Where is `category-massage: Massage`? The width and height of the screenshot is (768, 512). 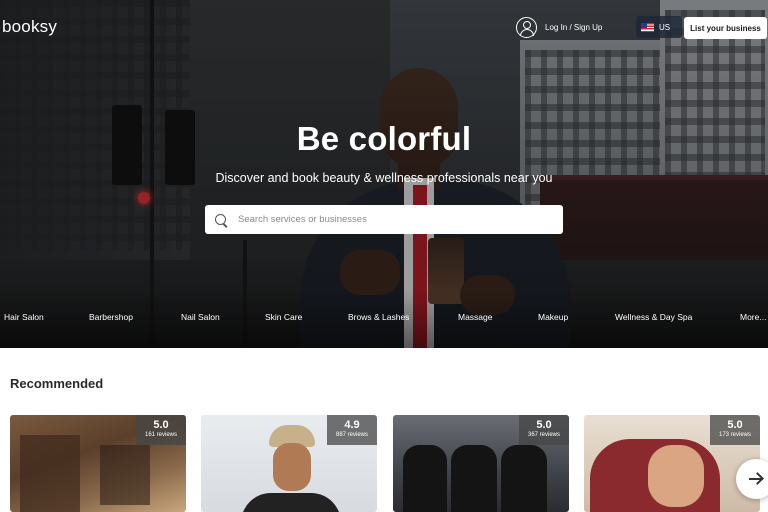 category-massage: Massage is located at coordinates (475, 317).